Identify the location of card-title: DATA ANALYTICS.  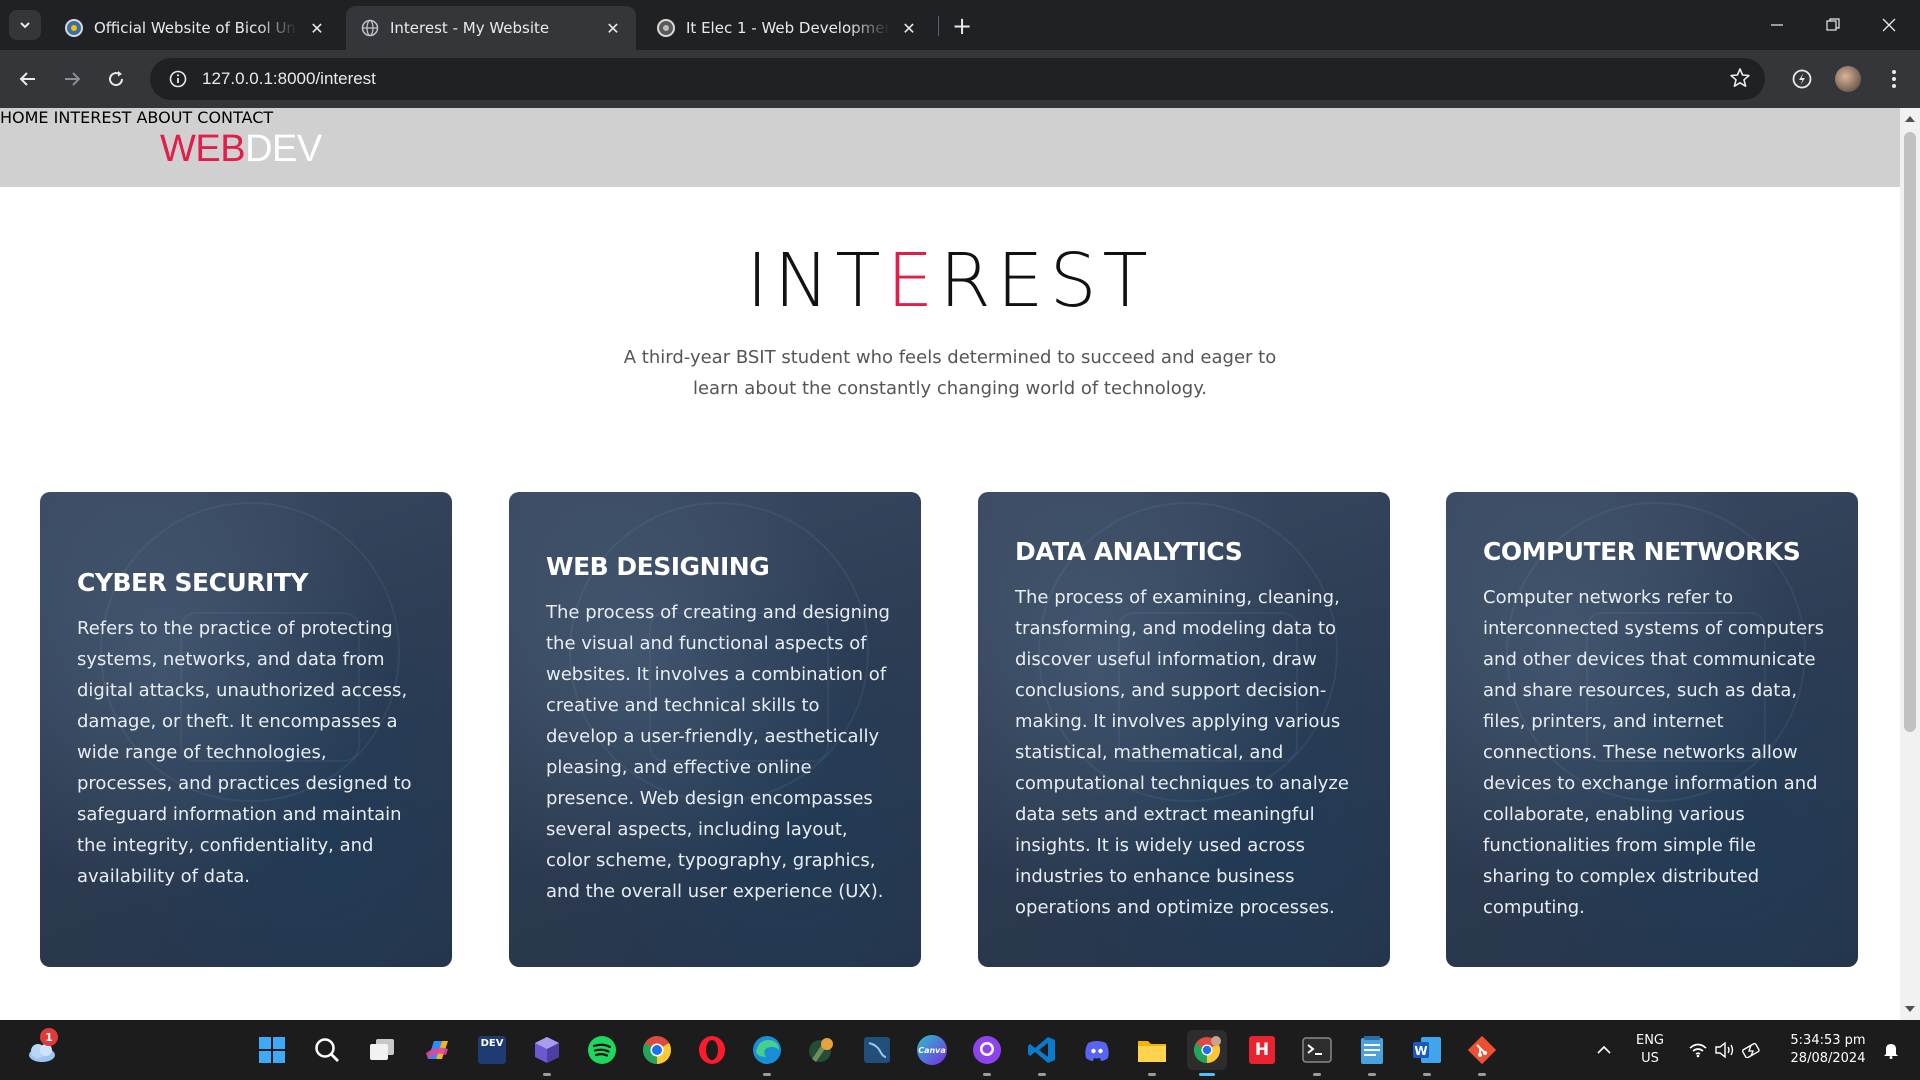
(1129, 551).